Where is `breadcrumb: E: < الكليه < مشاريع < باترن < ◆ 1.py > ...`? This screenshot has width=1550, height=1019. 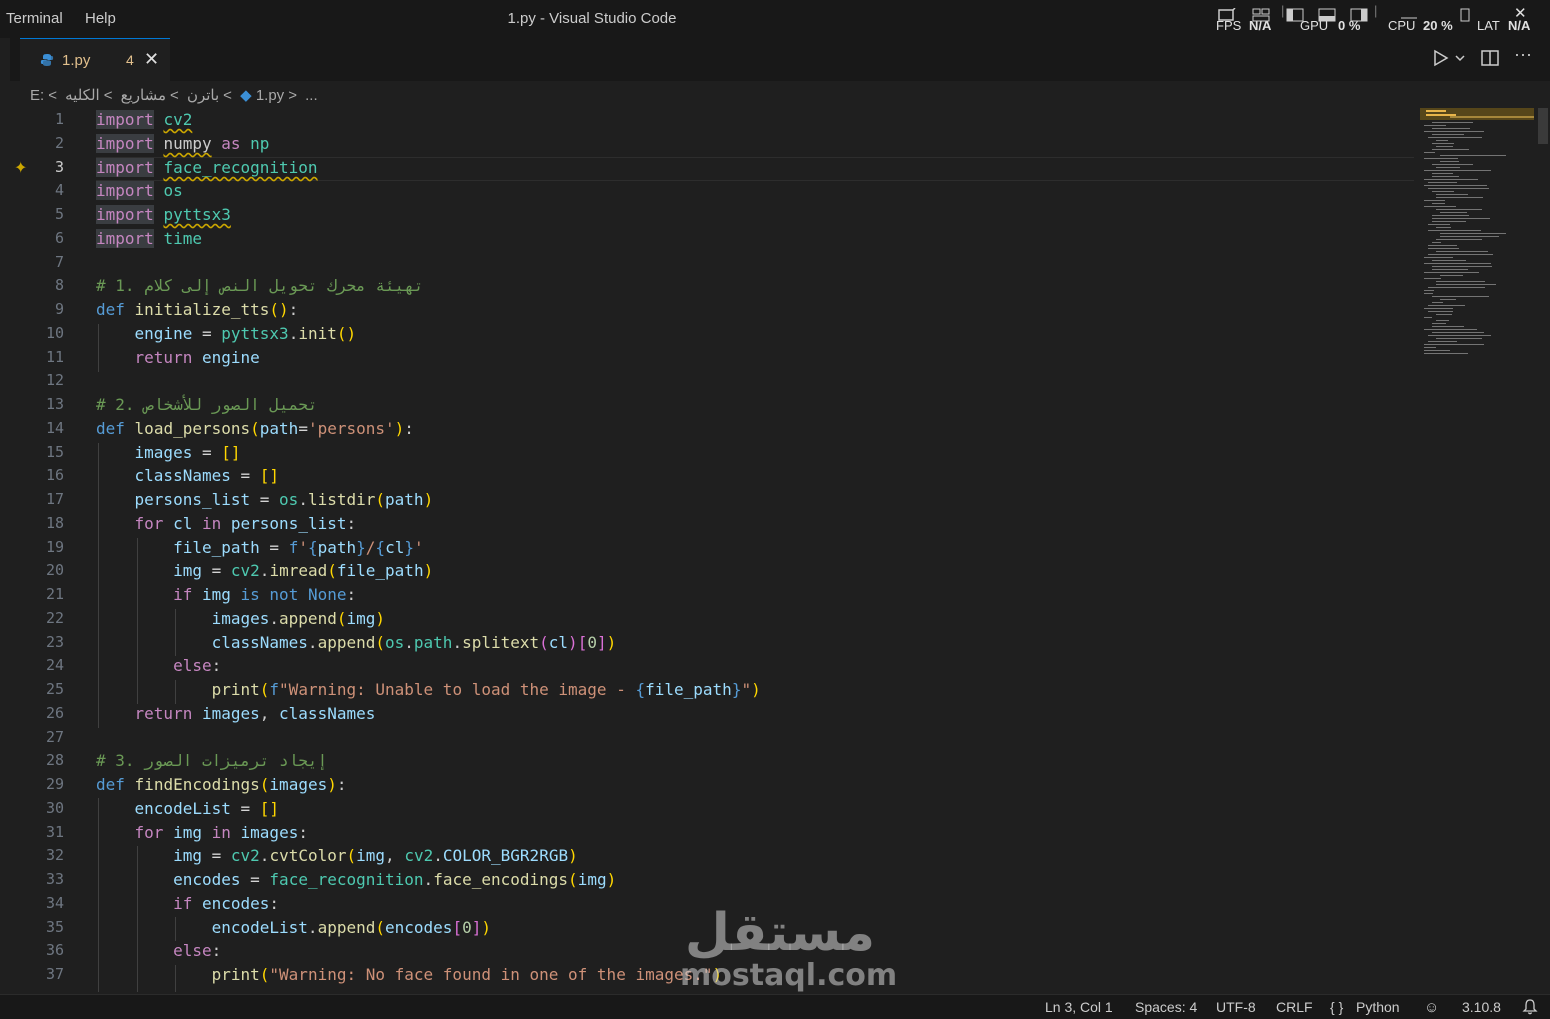
breadcrumb: E: < الكليه < مشاريع < باترن < ◆ 1.py > ... is located at coordinates (174, 95).